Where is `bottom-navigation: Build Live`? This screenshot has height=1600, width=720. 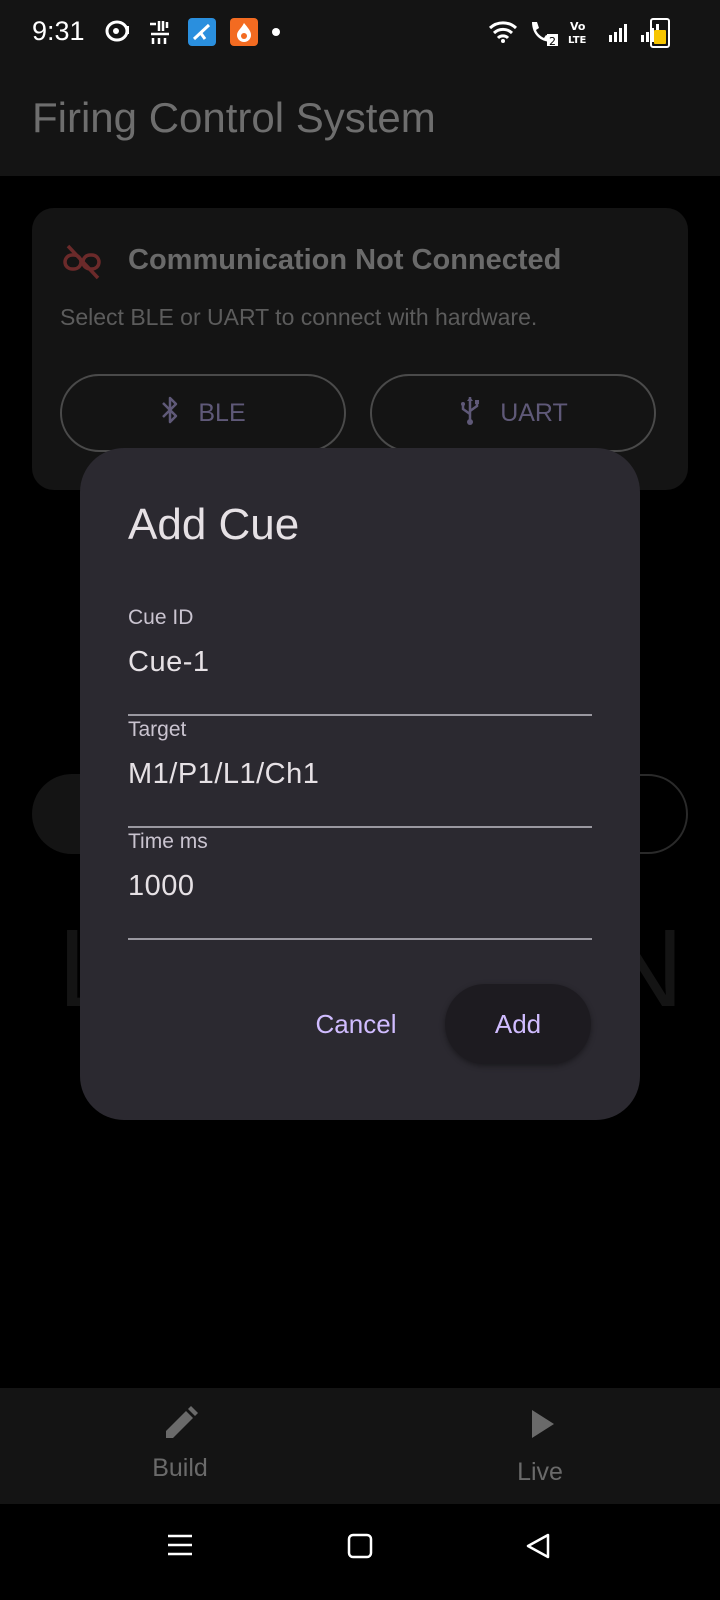 bottom-navigation: Build Live is located at coordinates (360, 1446).